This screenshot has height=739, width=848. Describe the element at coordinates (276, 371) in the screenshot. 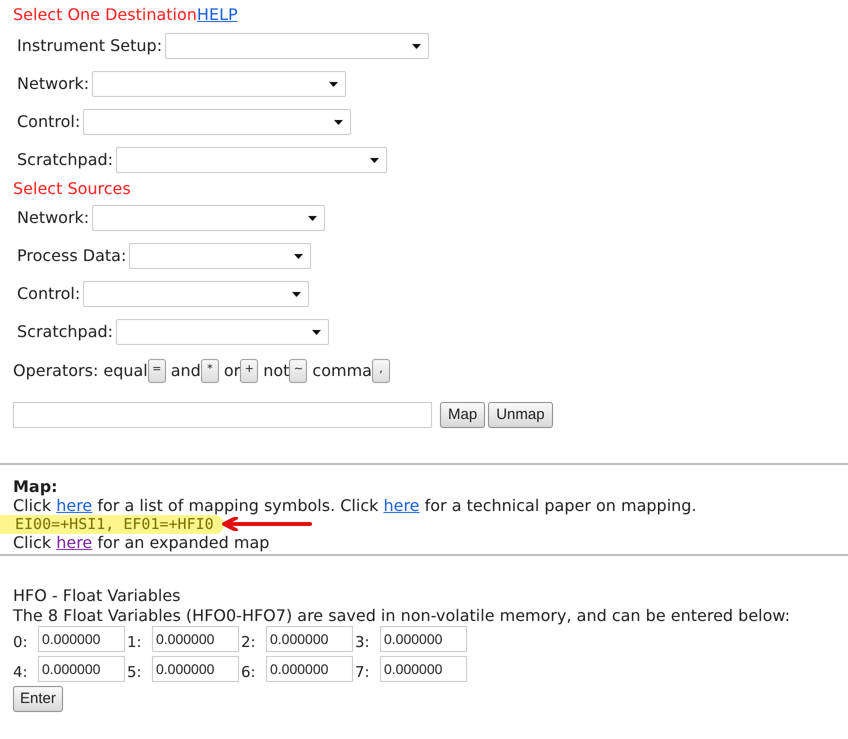

I see `operator-label: not` at that location.